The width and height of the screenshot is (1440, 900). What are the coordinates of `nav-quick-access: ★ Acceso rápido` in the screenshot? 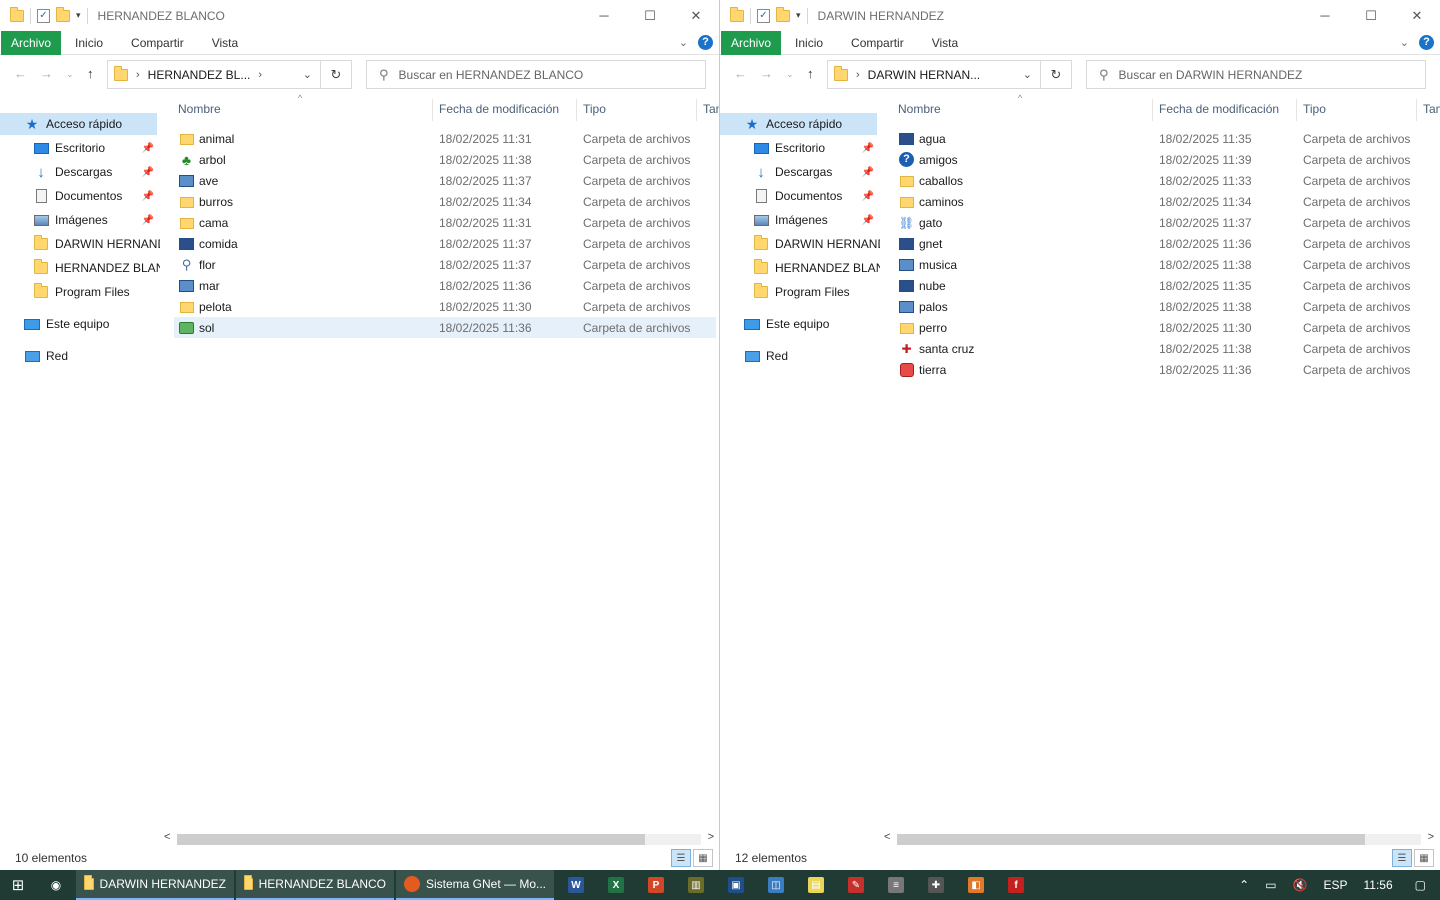 It's located at (798, 124).